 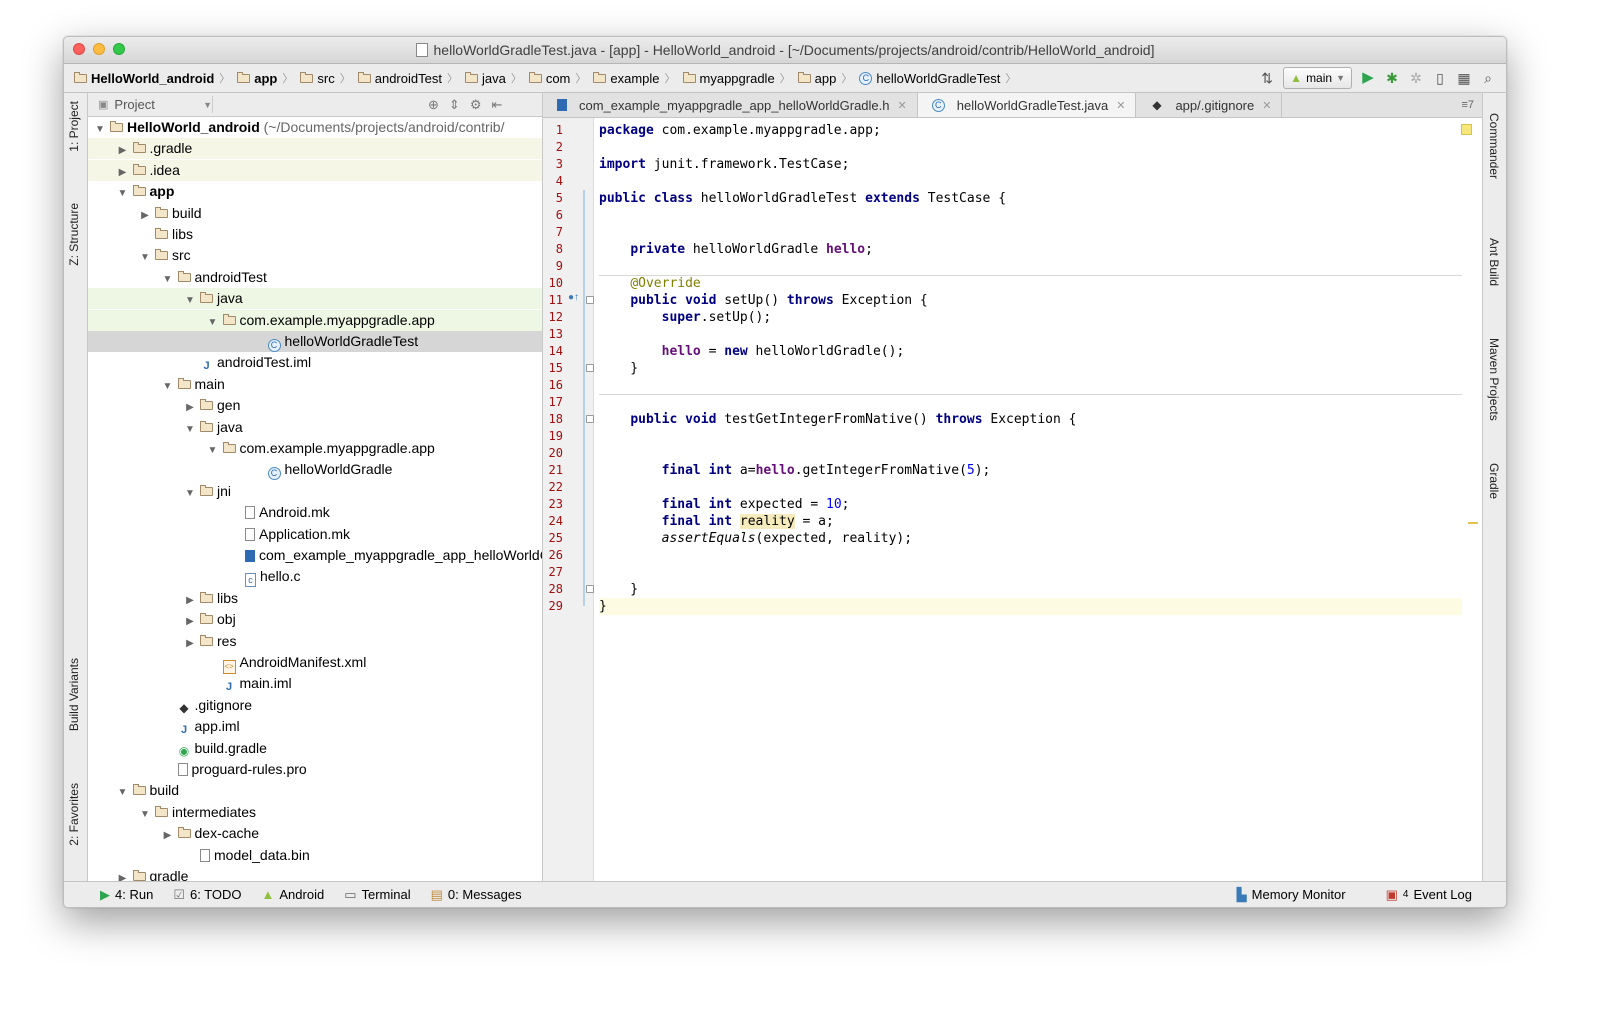 What do you see at coordinates (454, 105) in the screenshot?
I see `collapse-all-icon: ⇕` at bounding box center [454, 105].